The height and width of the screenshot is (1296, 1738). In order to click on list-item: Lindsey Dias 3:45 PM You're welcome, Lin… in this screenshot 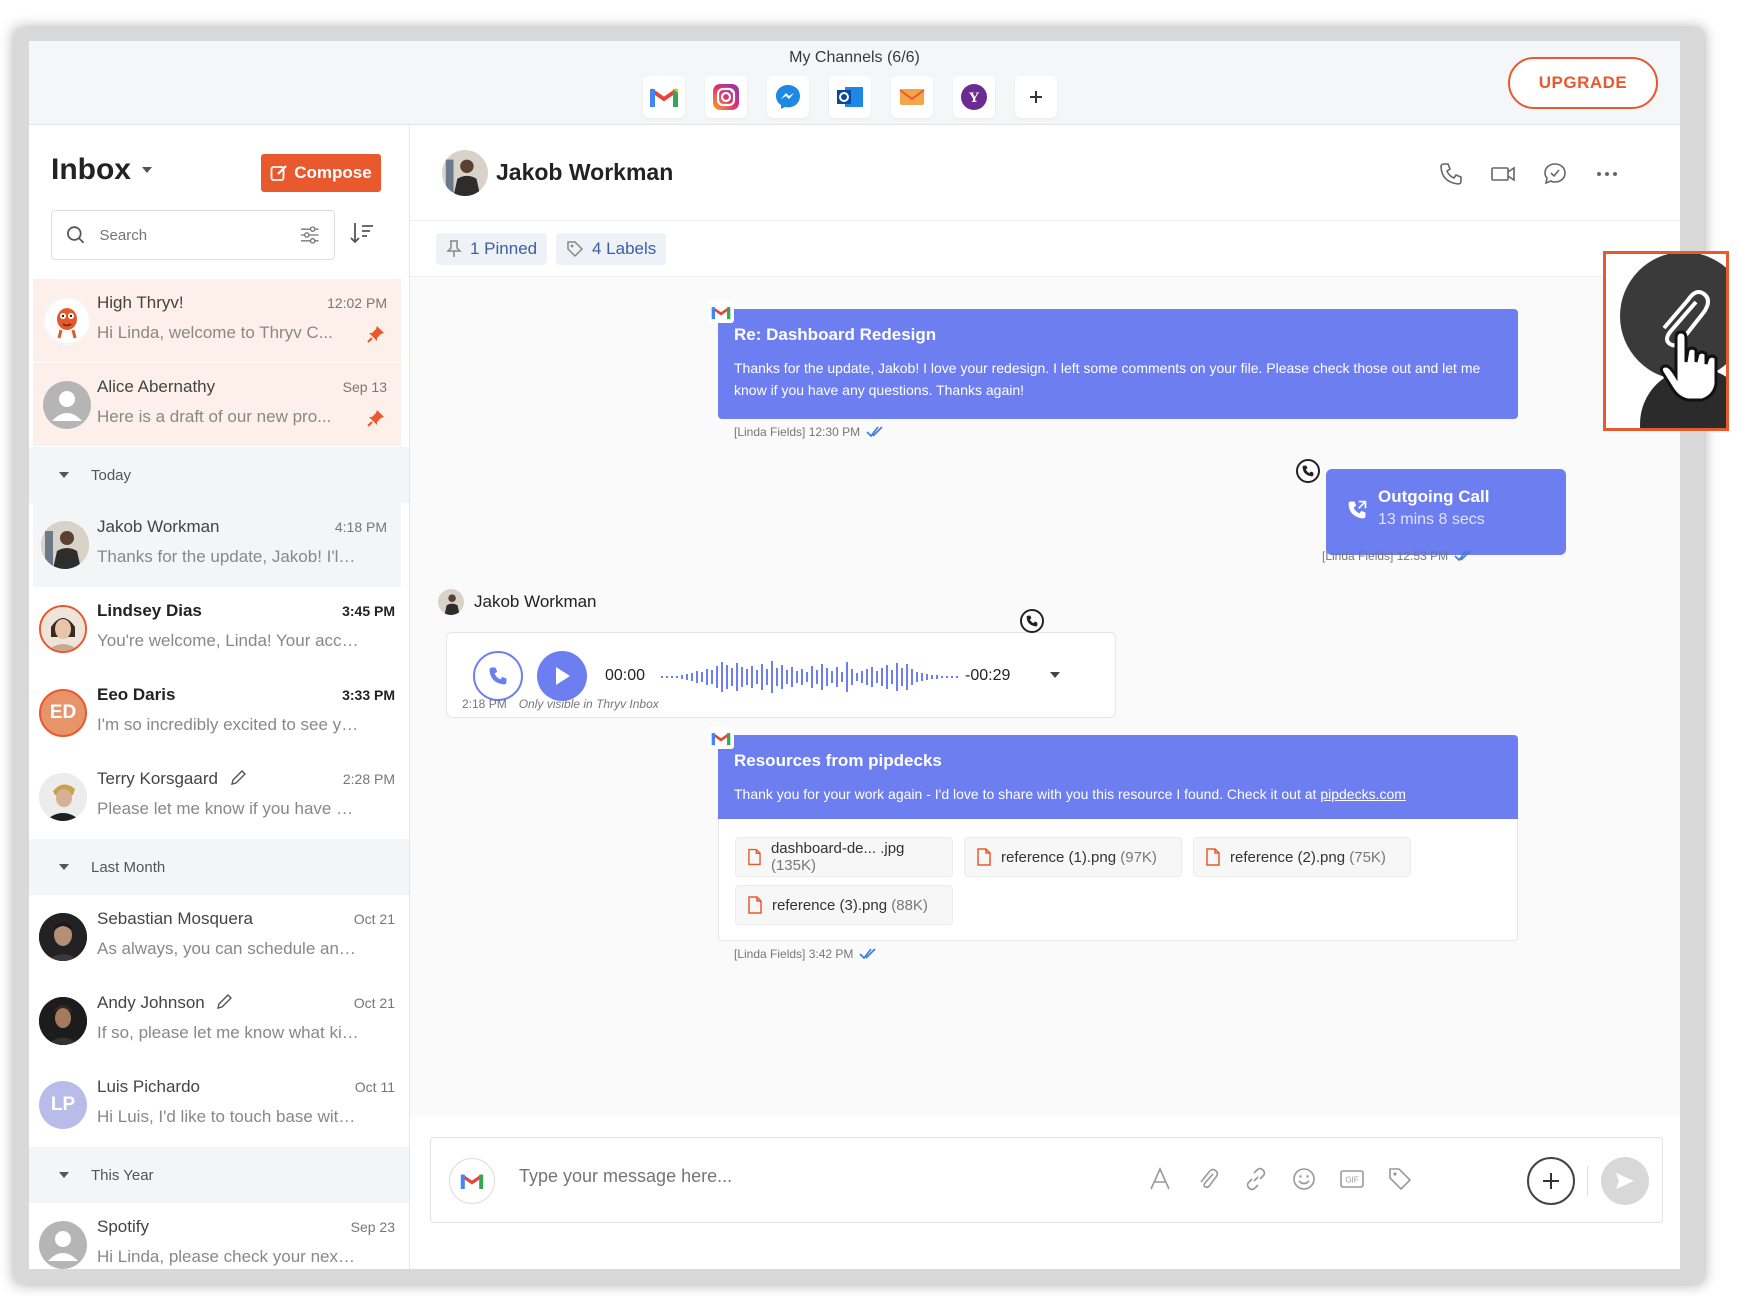, I will do `click(219, 629)`.